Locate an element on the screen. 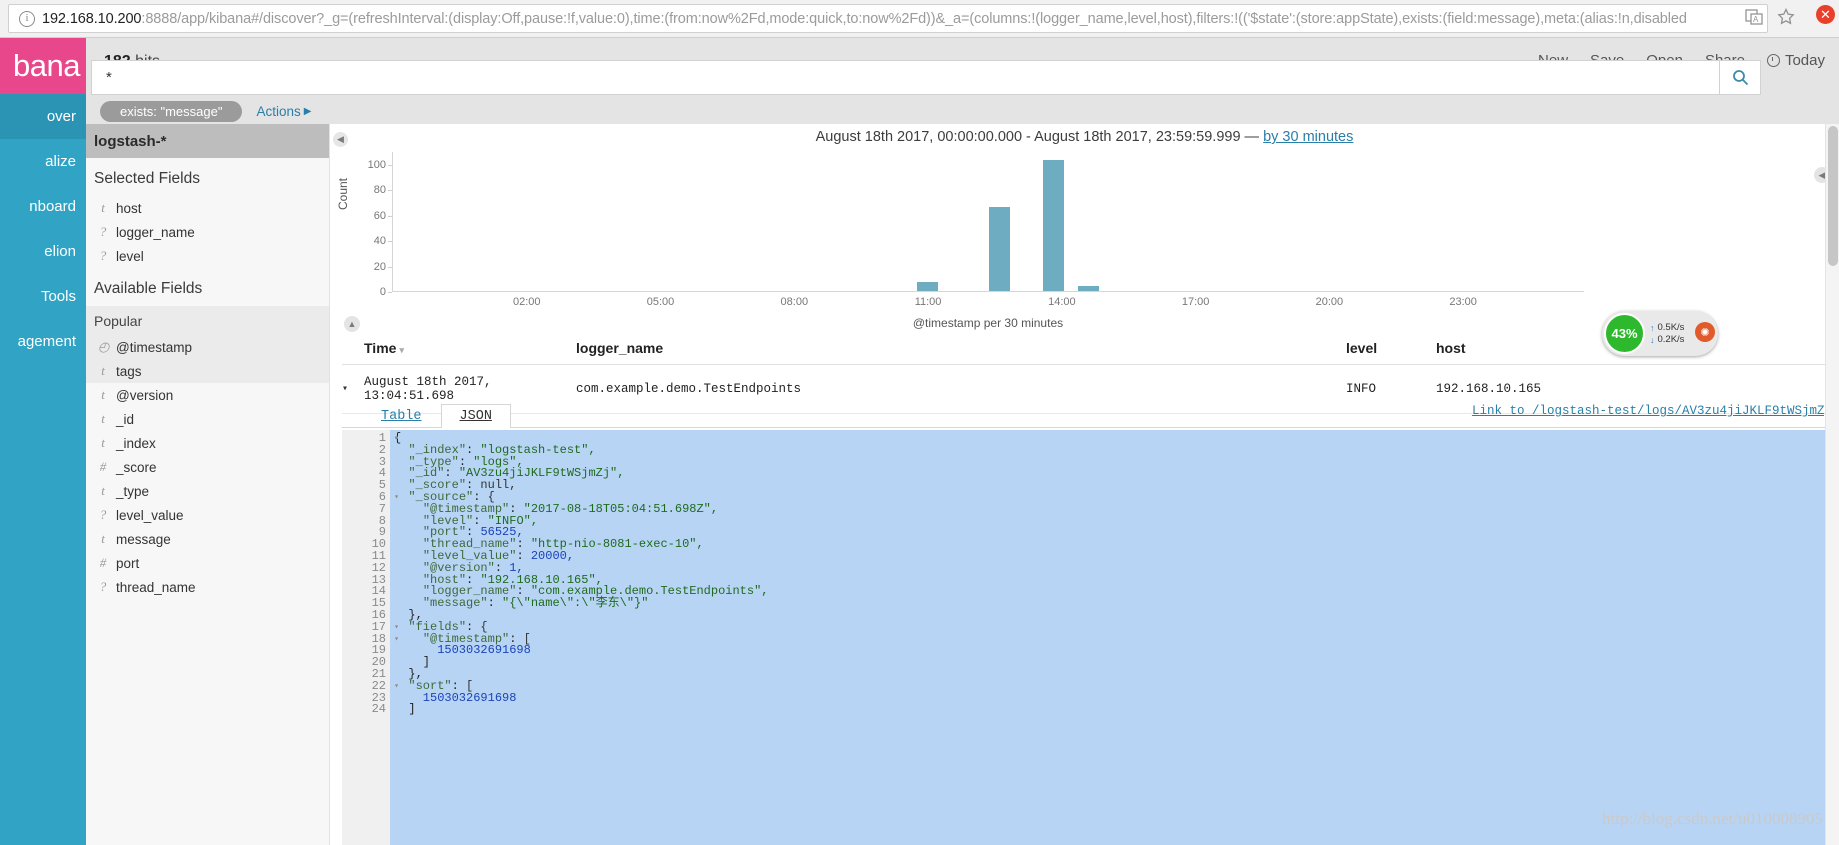  tab-json: JSON is located at coordinates (475, 416).